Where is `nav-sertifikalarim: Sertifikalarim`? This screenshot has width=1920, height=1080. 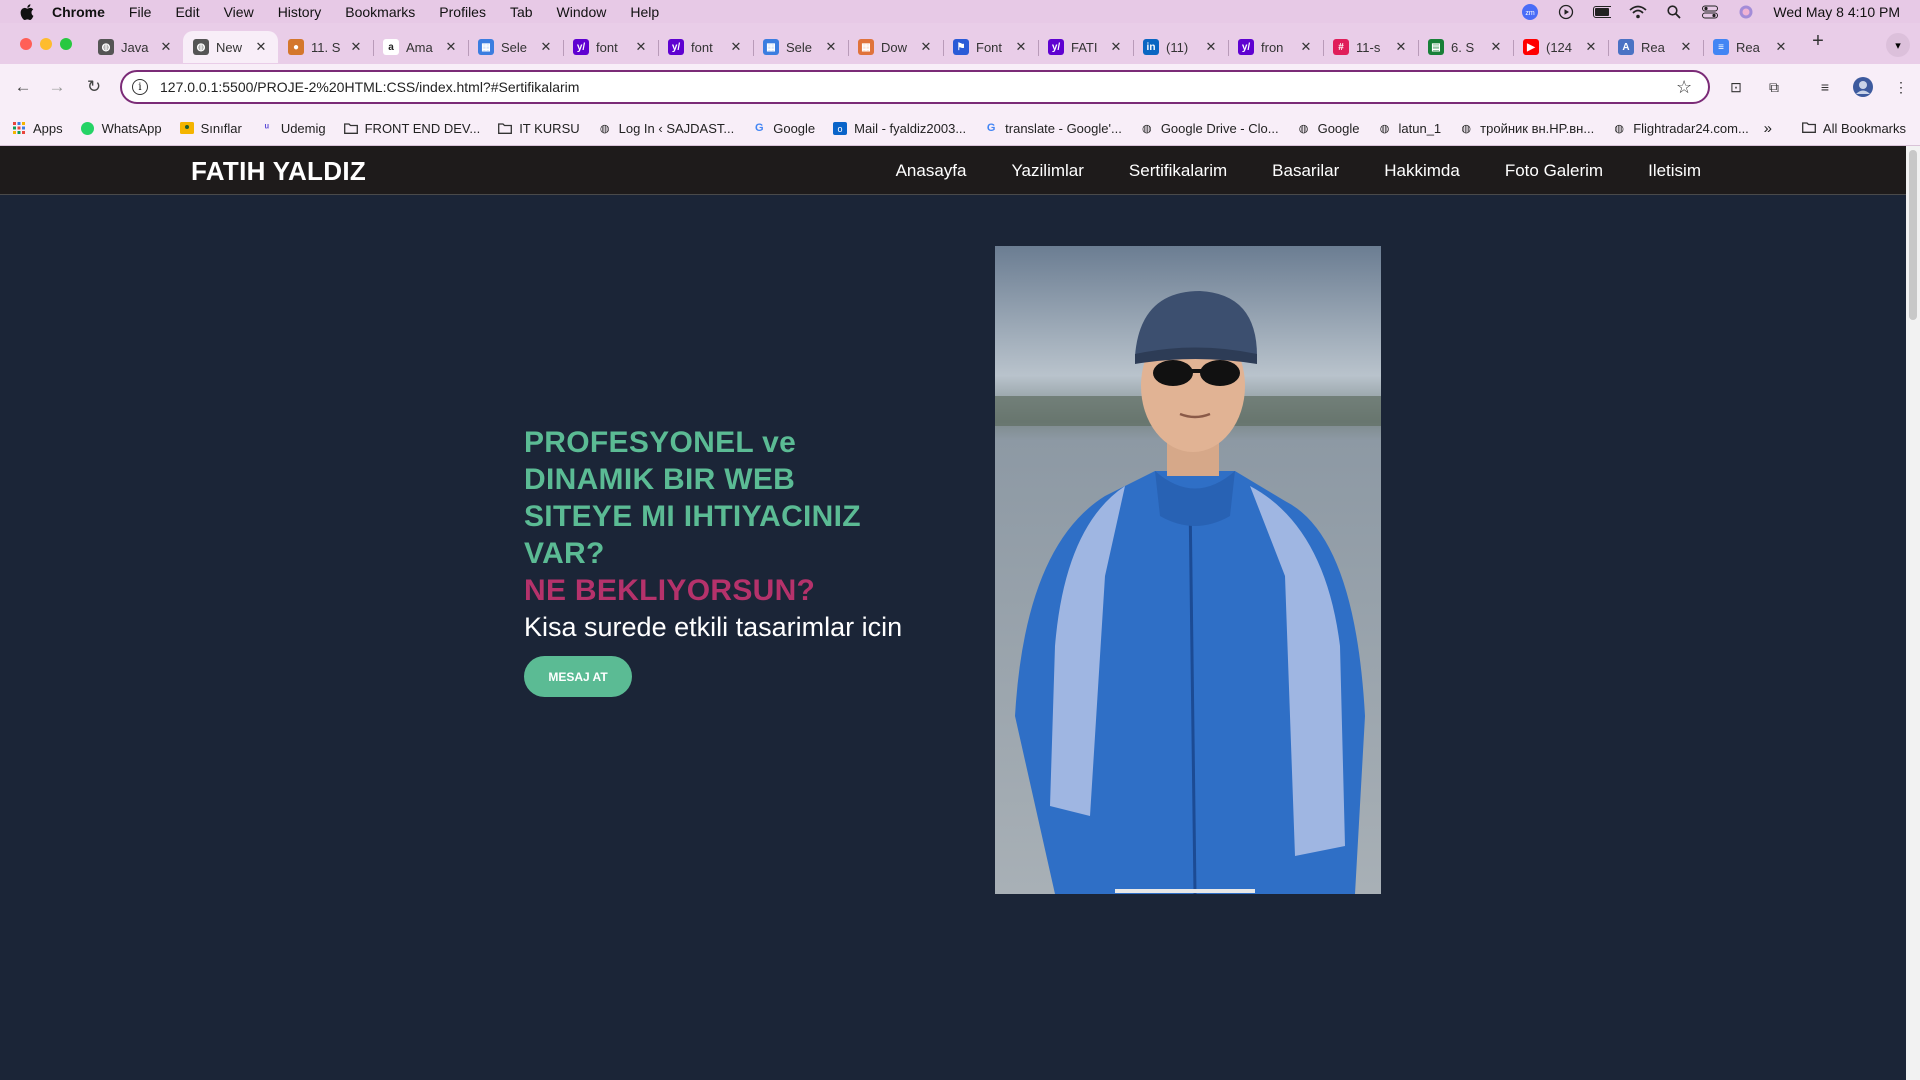 nav-sertifikalarim: Sertifikalarim is located at coordinates (1178, 171).